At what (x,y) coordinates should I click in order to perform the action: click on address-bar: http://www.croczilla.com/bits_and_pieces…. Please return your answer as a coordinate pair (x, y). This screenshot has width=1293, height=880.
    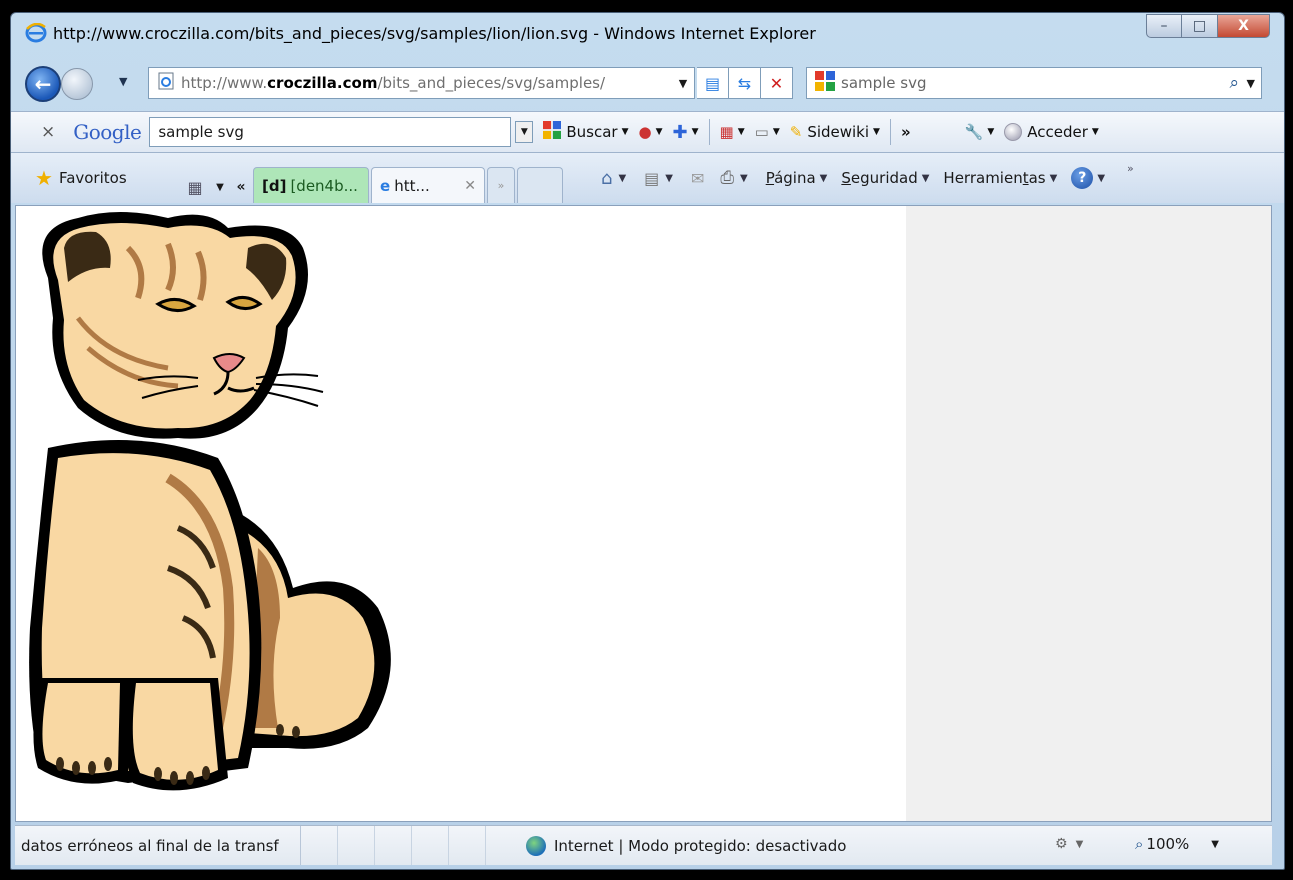
    Looking at the image, I should click on (421, 83).